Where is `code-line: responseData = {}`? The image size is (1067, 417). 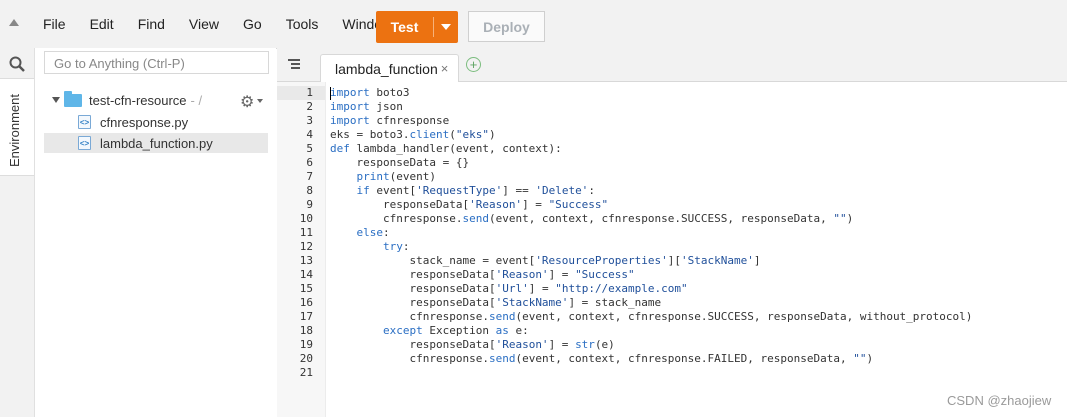 code-line: responseData = {} is located at coordinates (399, 163).